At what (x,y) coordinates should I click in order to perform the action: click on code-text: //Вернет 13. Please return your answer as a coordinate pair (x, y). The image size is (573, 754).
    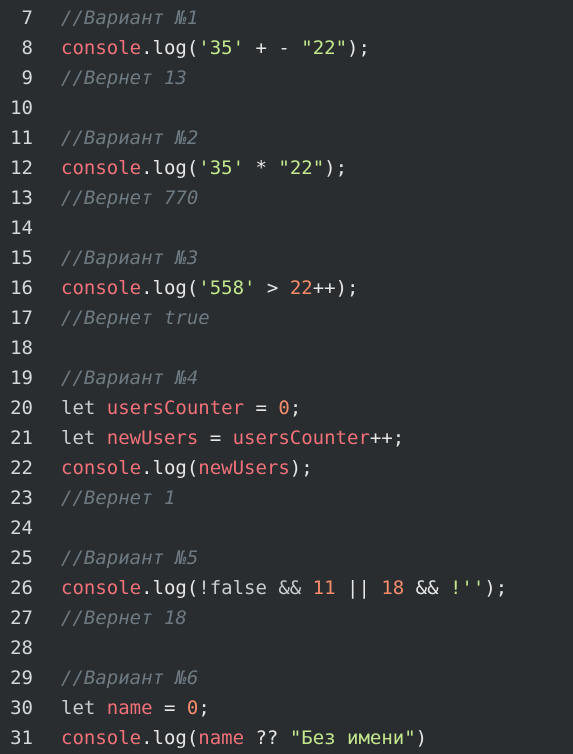
    Looking at the image, I should click on (110, 78).